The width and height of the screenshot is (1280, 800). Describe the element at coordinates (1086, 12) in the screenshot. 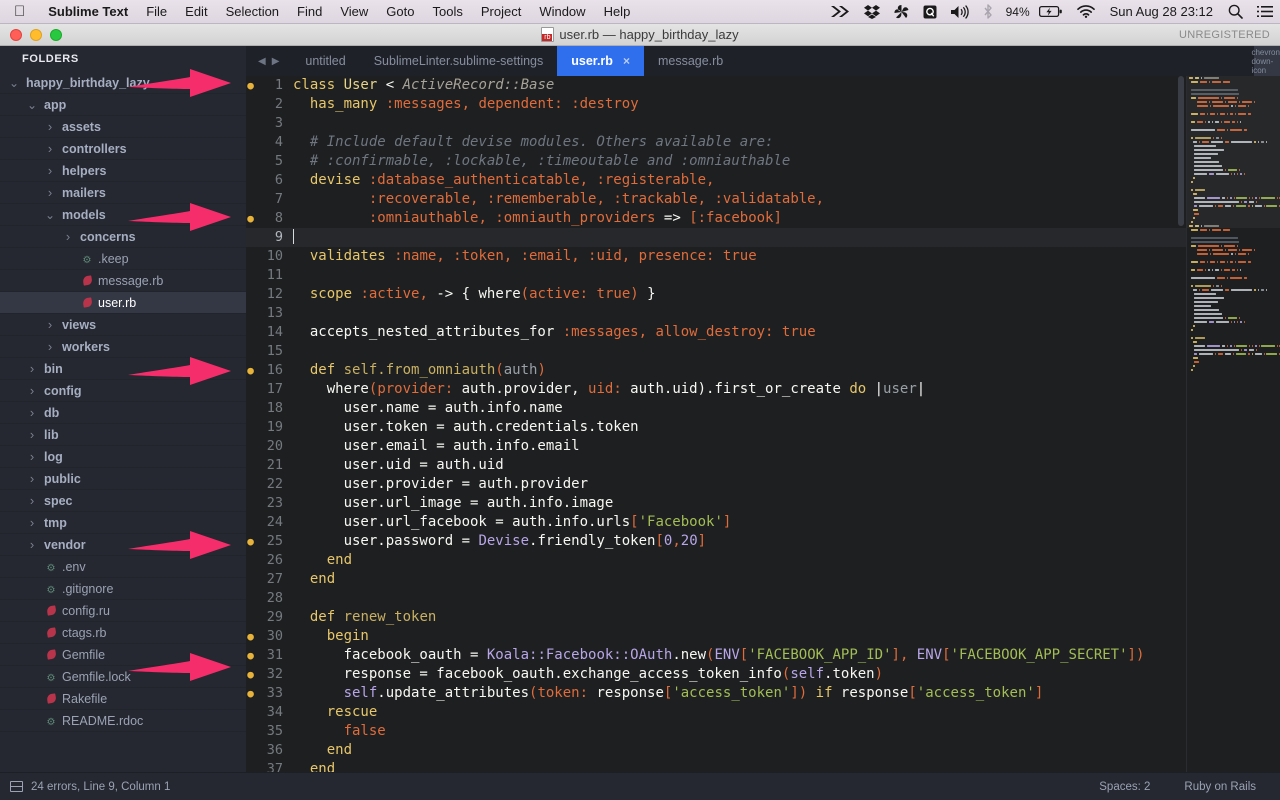

I see `wifi-icon` at that location.